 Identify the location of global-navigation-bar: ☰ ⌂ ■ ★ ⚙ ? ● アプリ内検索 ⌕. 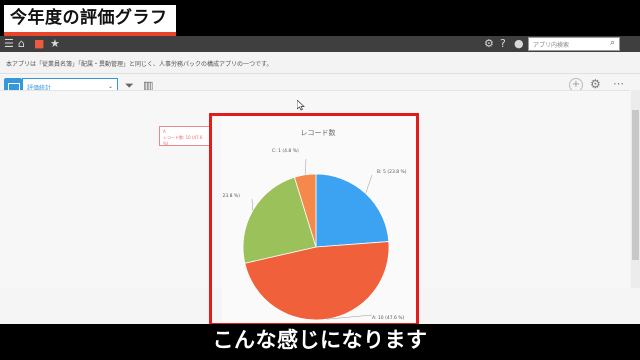
(320, 44).